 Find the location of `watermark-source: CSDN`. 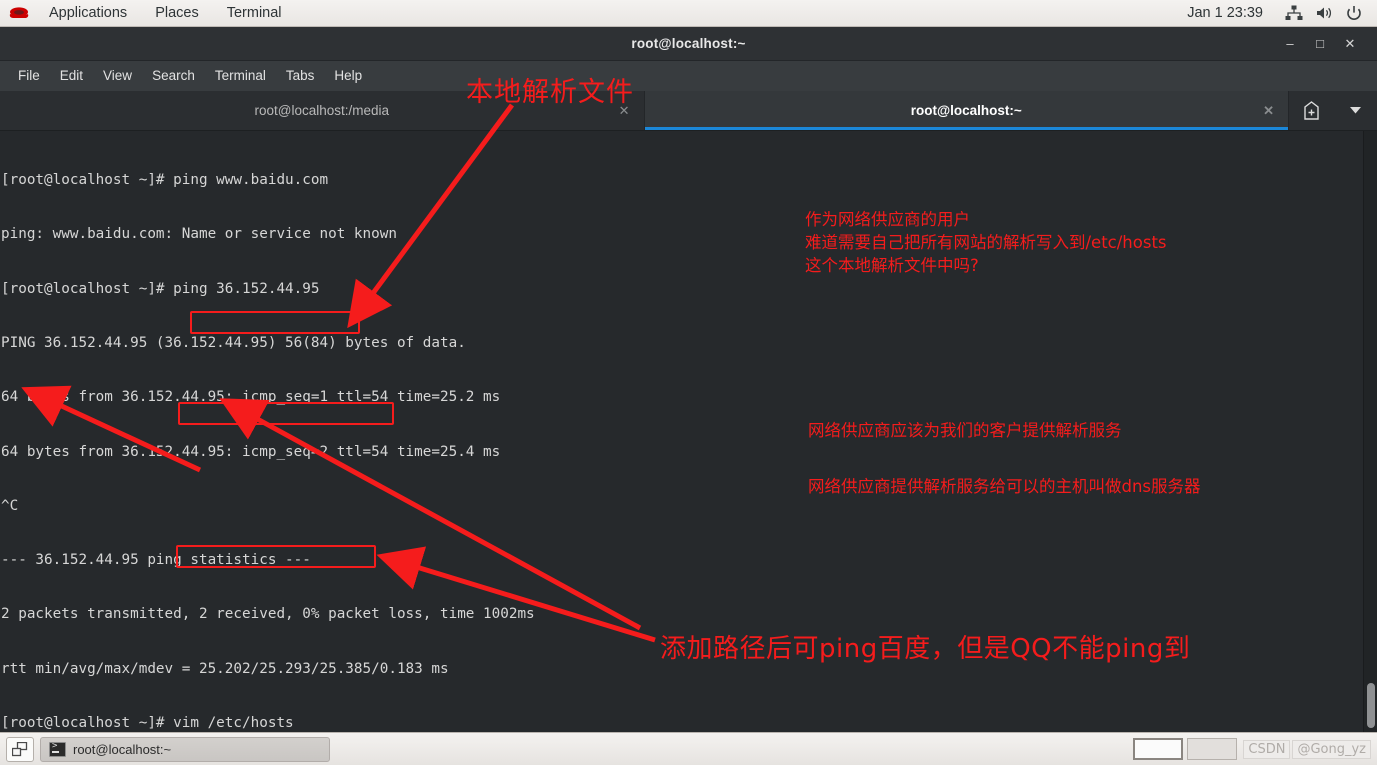

watermark-source: CSDN is located at coordinates (1267, 749).